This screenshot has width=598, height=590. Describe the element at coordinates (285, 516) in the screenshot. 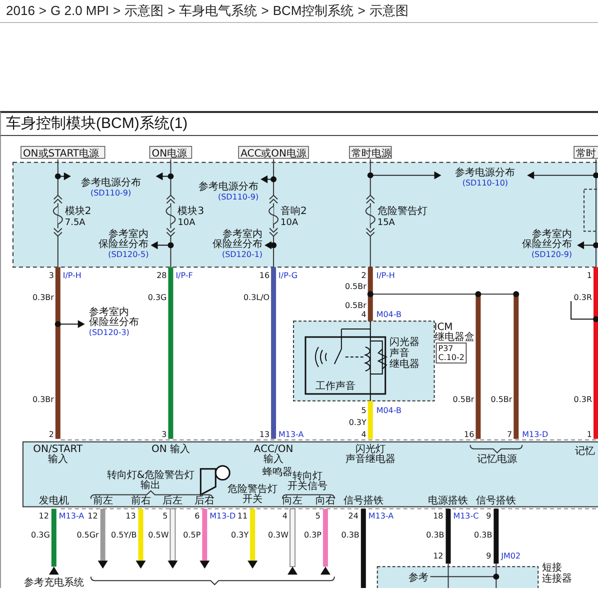

I see `pin-number: 4` at that location.